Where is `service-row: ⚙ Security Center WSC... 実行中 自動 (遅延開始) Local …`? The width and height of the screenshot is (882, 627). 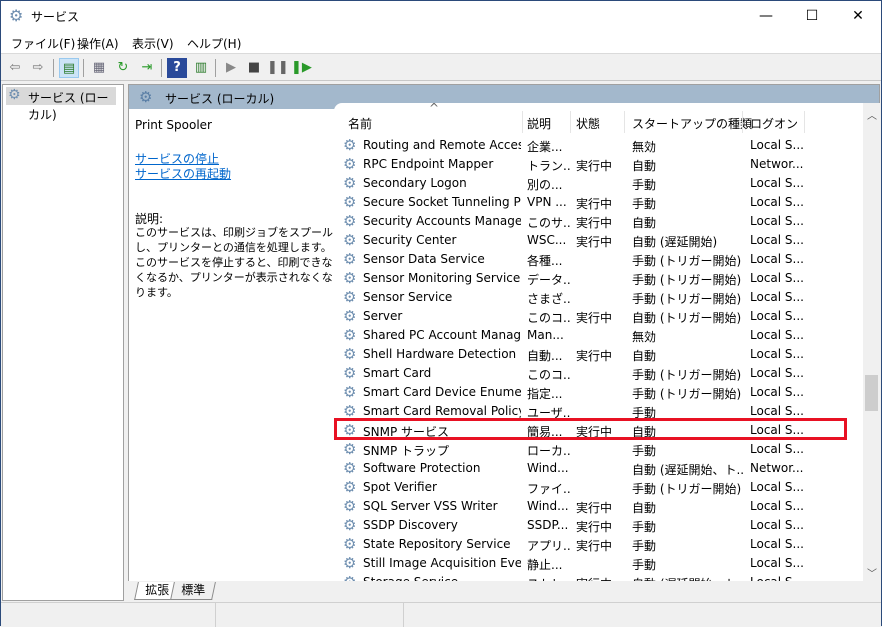 service-row: ⚙ Security Center WSC... 実行中 自動 (遅延開始) Local … is located at coordinates (598, 240).